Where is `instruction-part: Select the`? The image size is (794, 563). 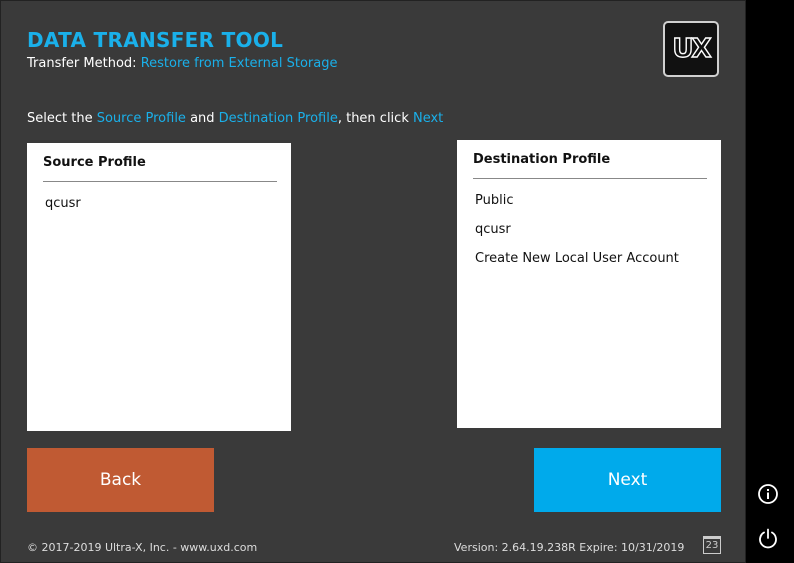
instruction-part: Select the is located at coordinates (62, 118).